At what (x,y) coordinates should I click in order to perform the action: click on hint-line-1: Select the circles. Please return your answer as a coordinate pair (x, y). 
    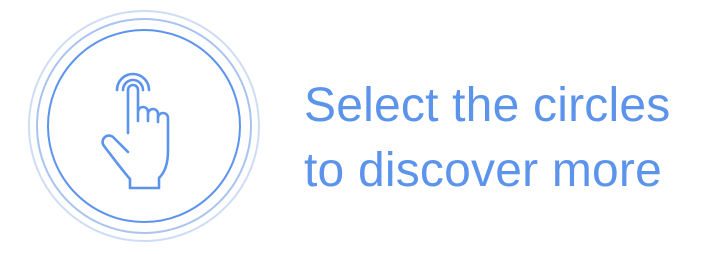
    Looking at the image, I should click on (487, 105).